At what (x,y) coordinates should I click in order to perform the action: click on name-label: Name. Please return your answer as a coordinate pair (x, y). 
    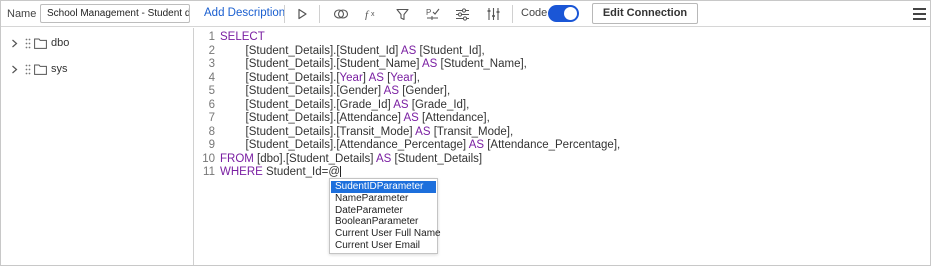
    Looking at the image, I should click on (22, 14).